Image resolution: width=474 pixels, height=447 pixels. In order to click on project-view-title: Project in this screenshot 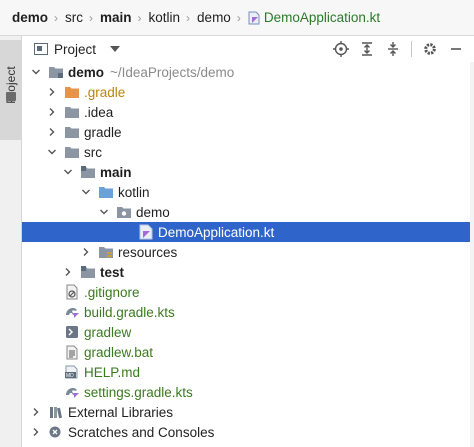, I will do `click(75, 49)`.